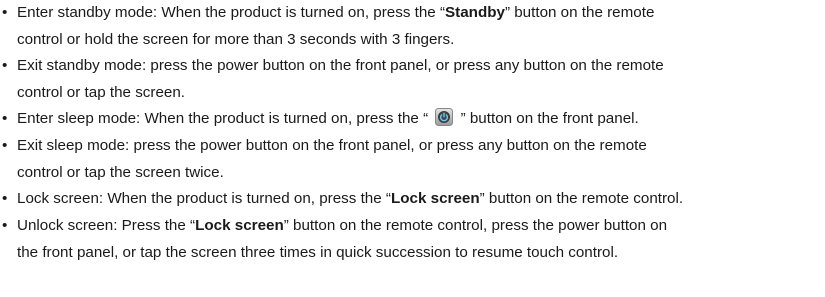 The height and width of the screenshot is (297, 825). Describe the element at coordinates (579, 12) in the screenshot. I see `item-text: ” button on the remote` at that location.